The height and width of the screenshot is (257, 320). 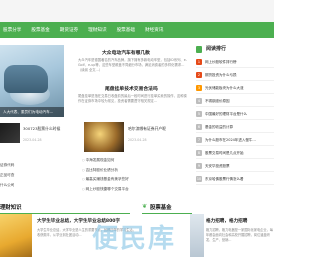 What do you see at coordinates (199, 101) in the screenshot?
I see `rank-badge: 4` at bounding box center [199, 101].